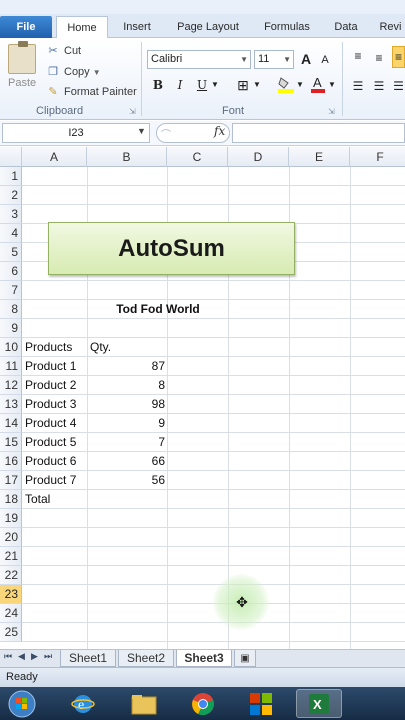  Describe the element at coordinates (11, 214) in the screenshot. I see `row-header-3: 3` at that location.